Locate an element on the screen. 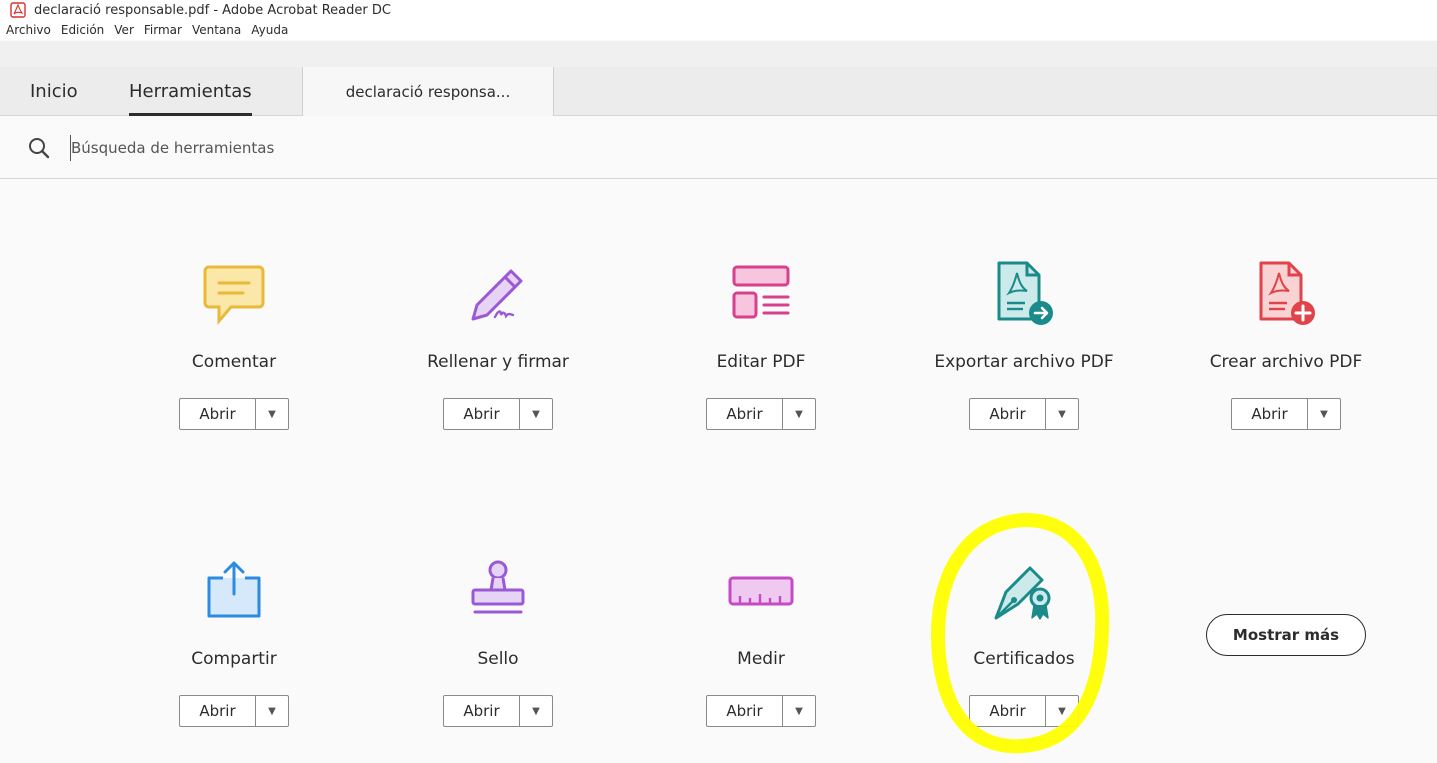  tab-herramientas-label: Herramientas is located at coordinates (190, 91).